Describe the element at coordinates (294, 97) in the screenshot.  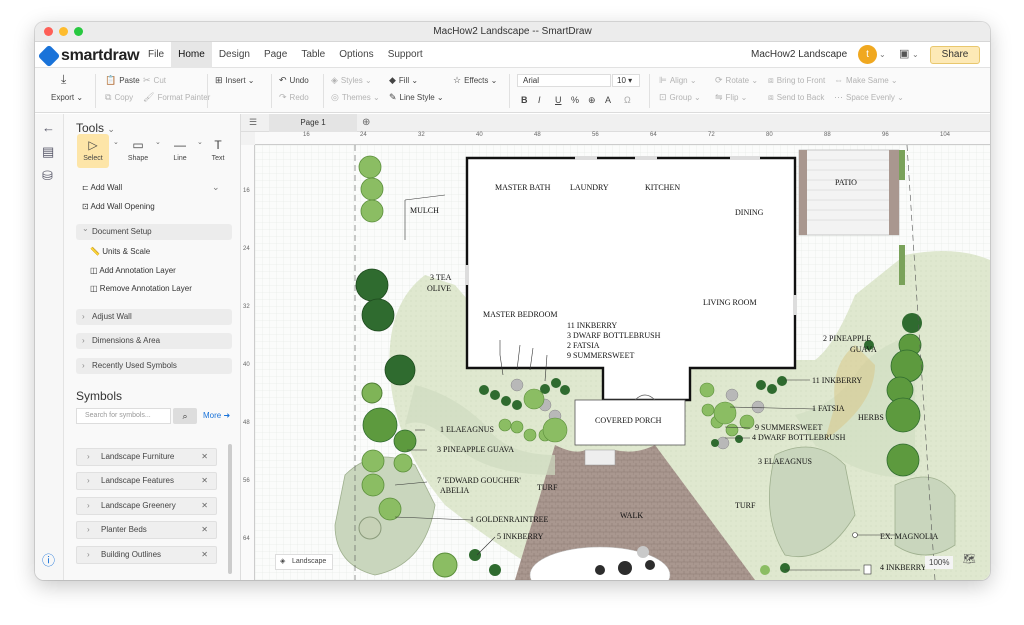
I see `redo-button: ↷ Redo` at that location.